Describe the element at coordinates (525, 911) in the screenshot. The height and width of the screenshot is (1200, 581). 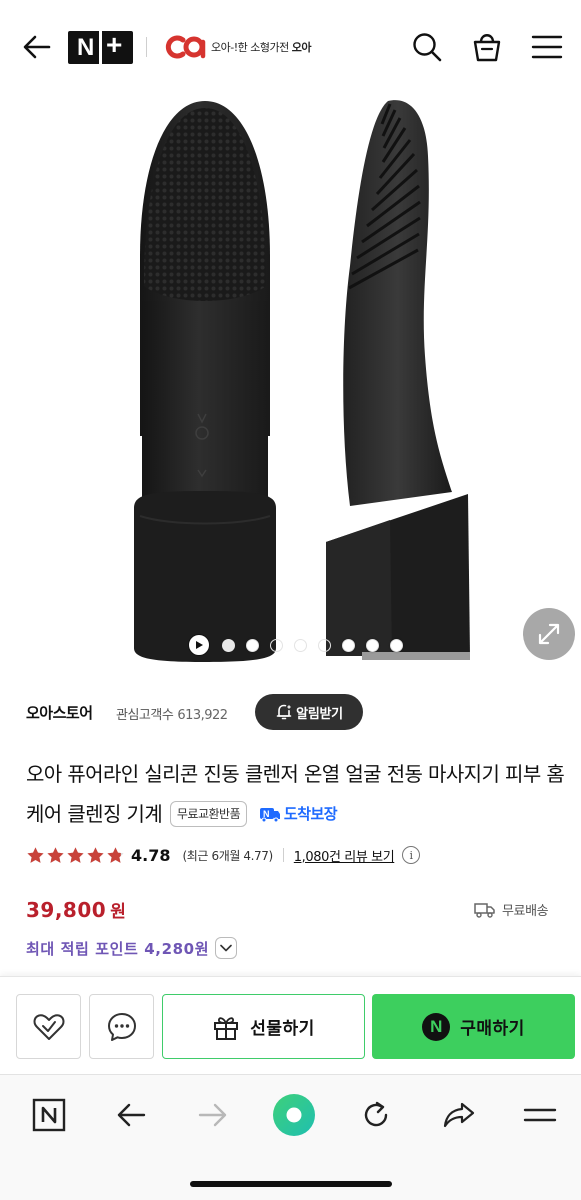
I see `shipping-label: 무료배송` at that location.